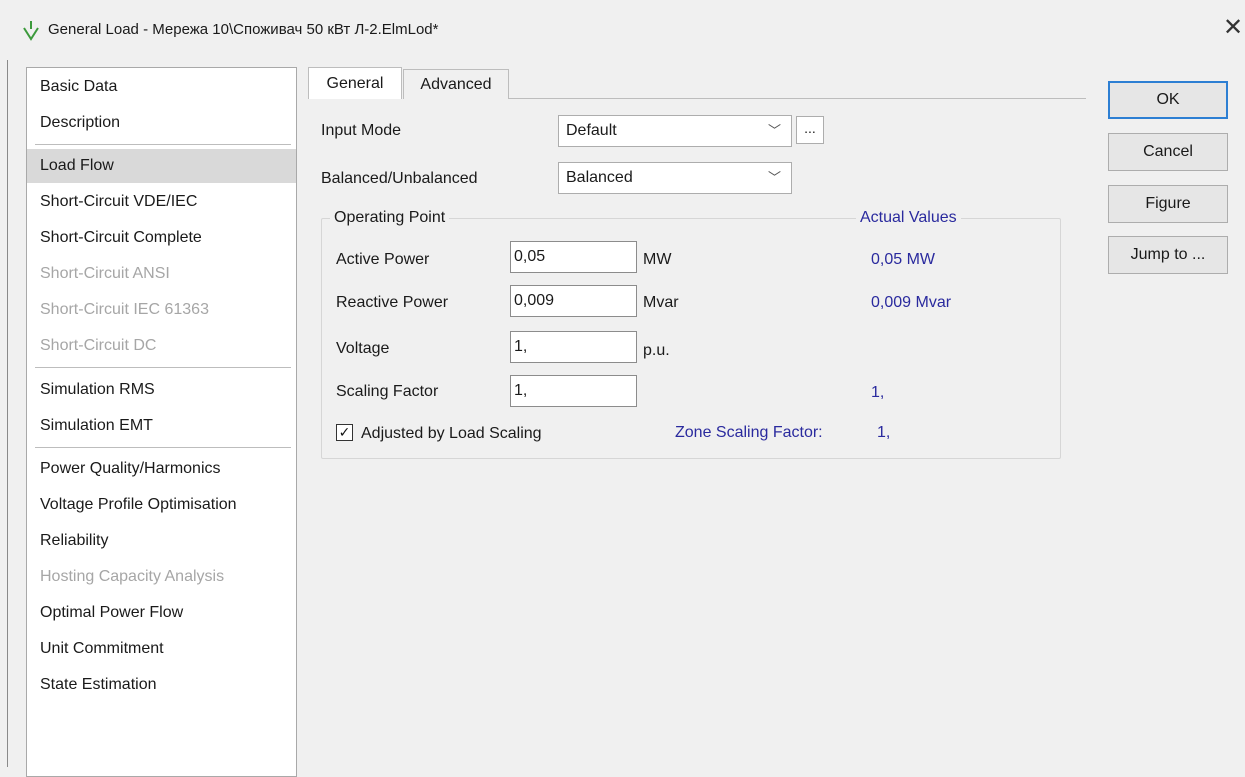 This screenshot has height=777, width=1245. Describe the element at coordinates (161, 469) in the screenshot. I see `sidebar-item-power-quality: Power Quality/Harmonics` at that location.